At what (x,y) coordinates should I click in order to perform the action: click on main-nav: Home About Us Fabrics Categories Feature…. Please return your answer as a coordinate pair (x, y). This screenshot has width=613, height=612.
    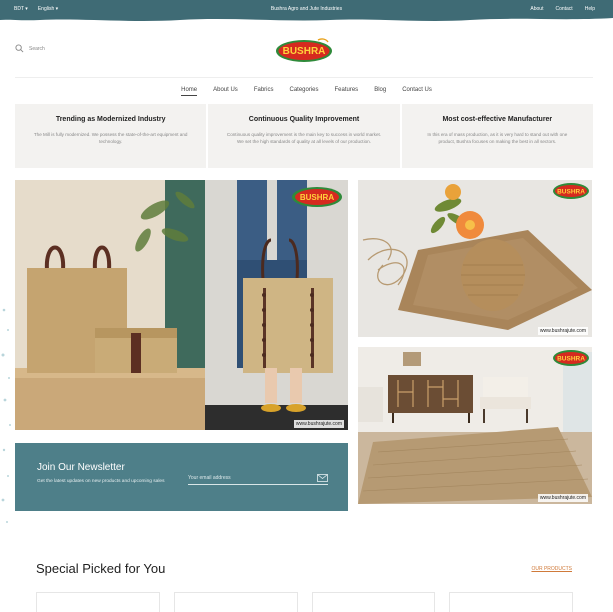
    Looking at the image, I should click on (306, 91).